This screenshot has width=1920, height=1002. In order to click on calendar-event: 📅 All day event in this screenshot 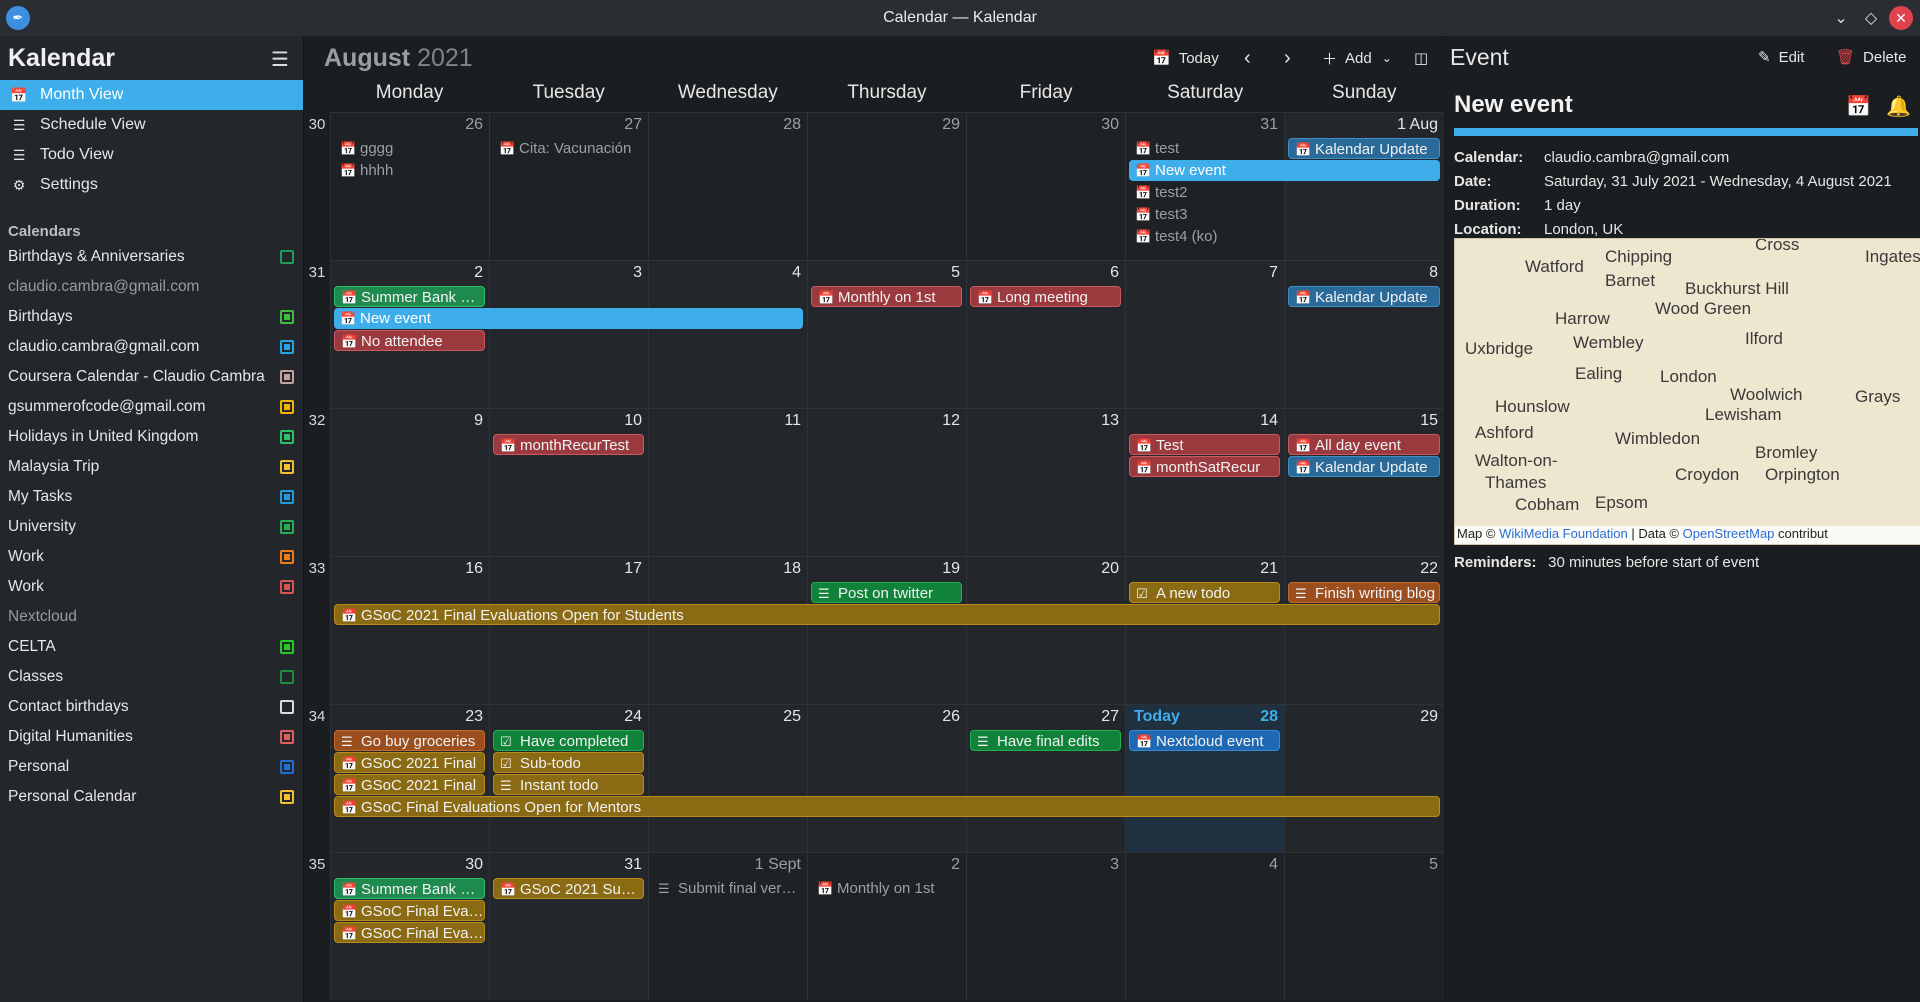, I will do `click(1364, 444)`.